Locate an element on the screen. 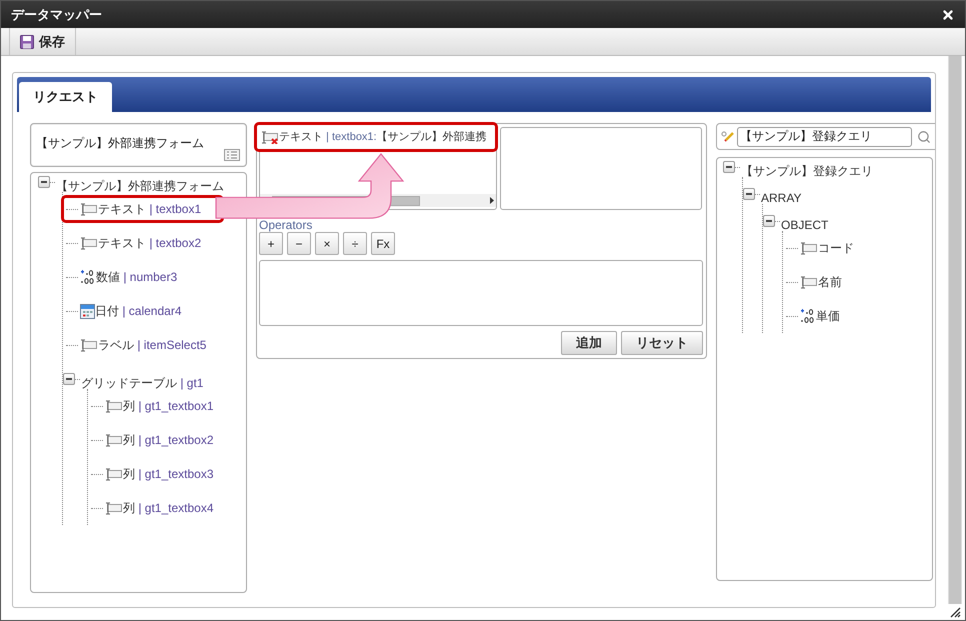 The width and height of the screenshot is (966, 621). tree-item-label: 列 | gt1_textbox4 is located at coordinates (168, 508).